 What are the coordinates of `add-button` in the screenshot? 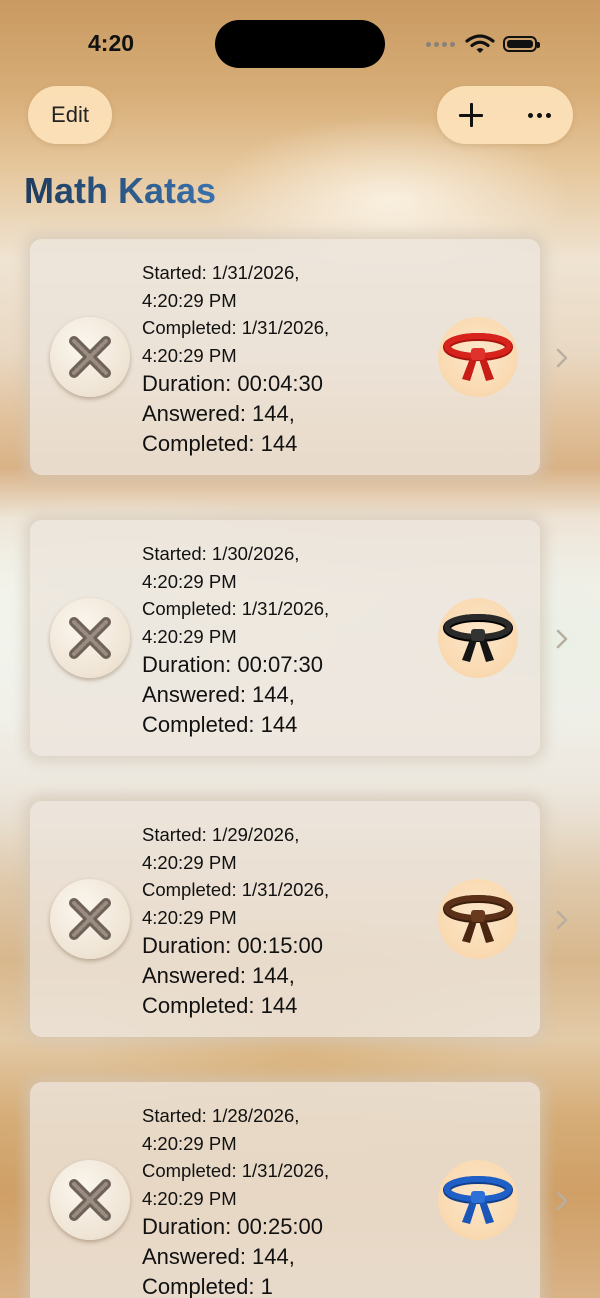 It's located at (471, 115).